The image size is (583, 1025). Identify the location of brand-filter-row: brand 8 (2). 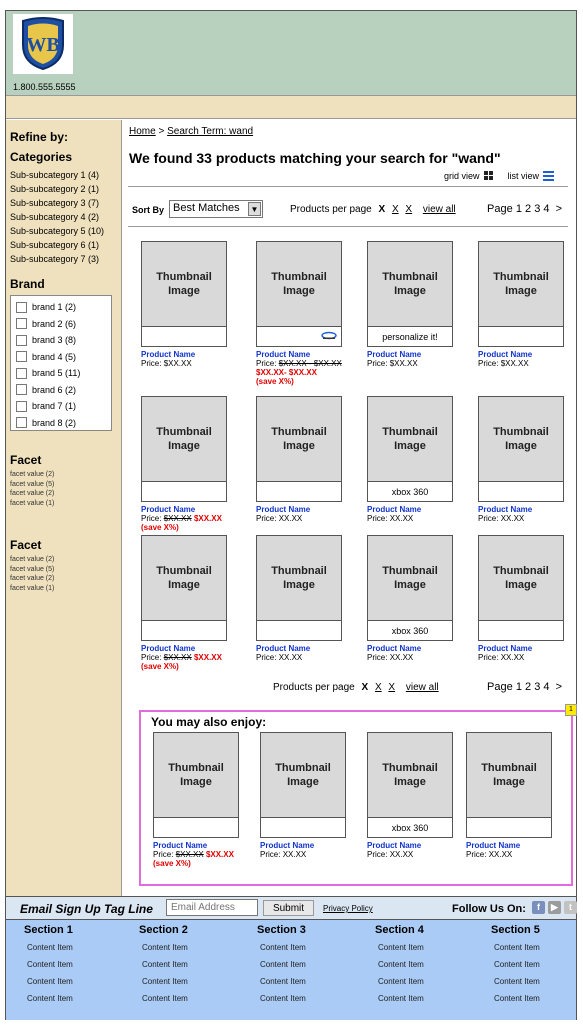
(63, 423).